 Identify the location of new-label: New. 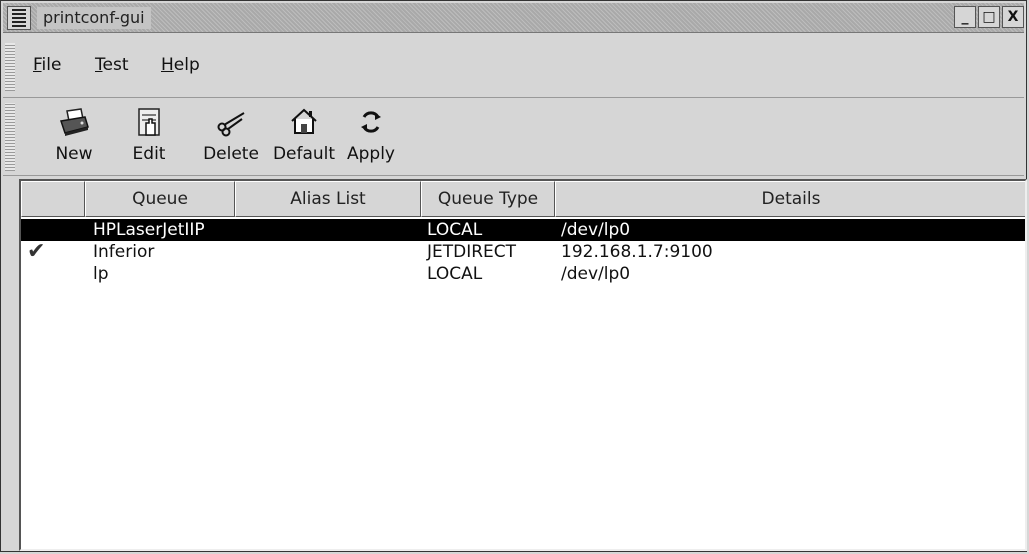
(74, 154).